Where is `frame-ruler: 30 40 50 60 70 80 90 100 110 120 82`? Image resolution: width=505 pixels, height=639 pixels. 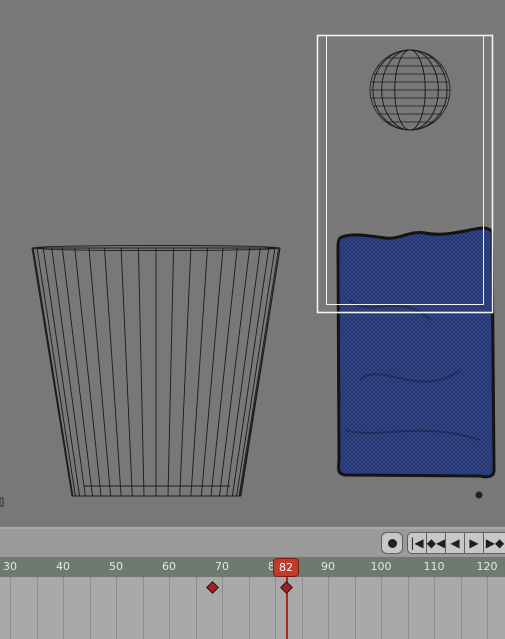
frame-ruler: 30 40 50 60 70 80 90 100 110 120 82 is located at coordinates (252, 567).